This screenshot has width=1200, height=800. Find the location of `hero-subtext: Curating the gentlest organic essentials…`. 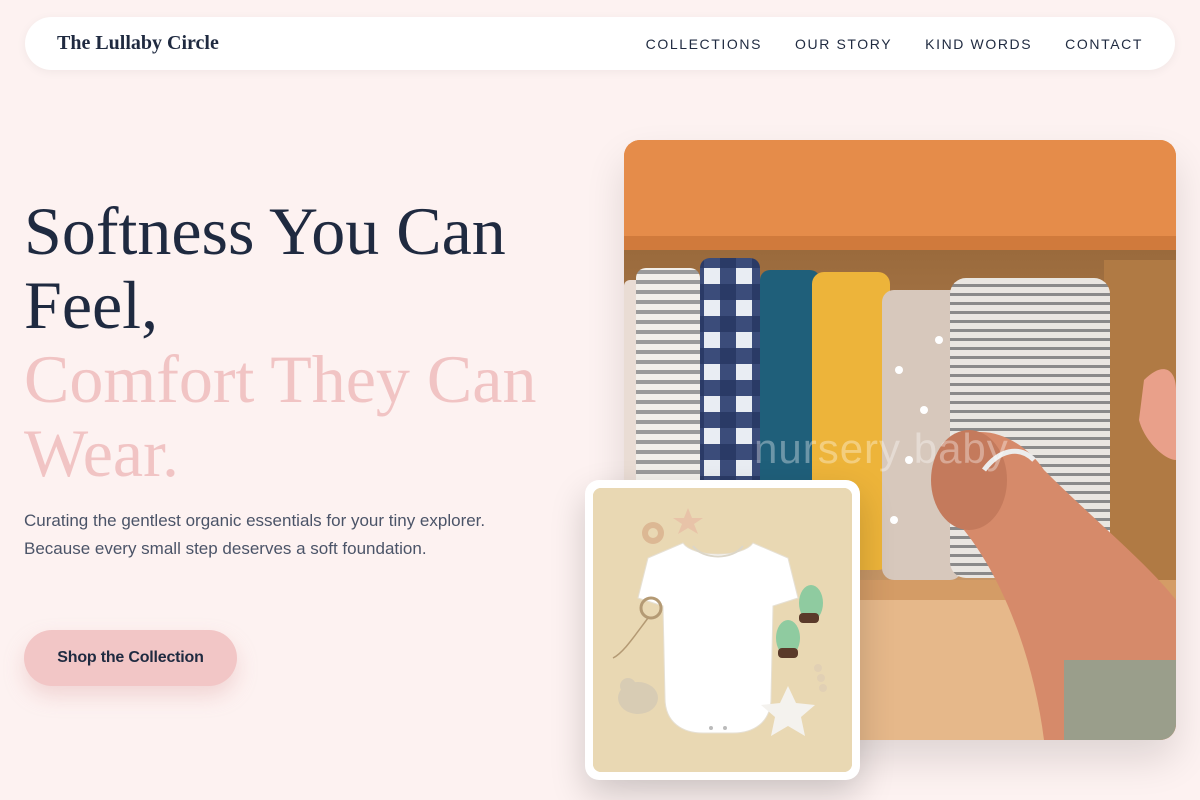

hero-subtext: Curating the gentlest organic essentials… is located at coordinates (255, 534).